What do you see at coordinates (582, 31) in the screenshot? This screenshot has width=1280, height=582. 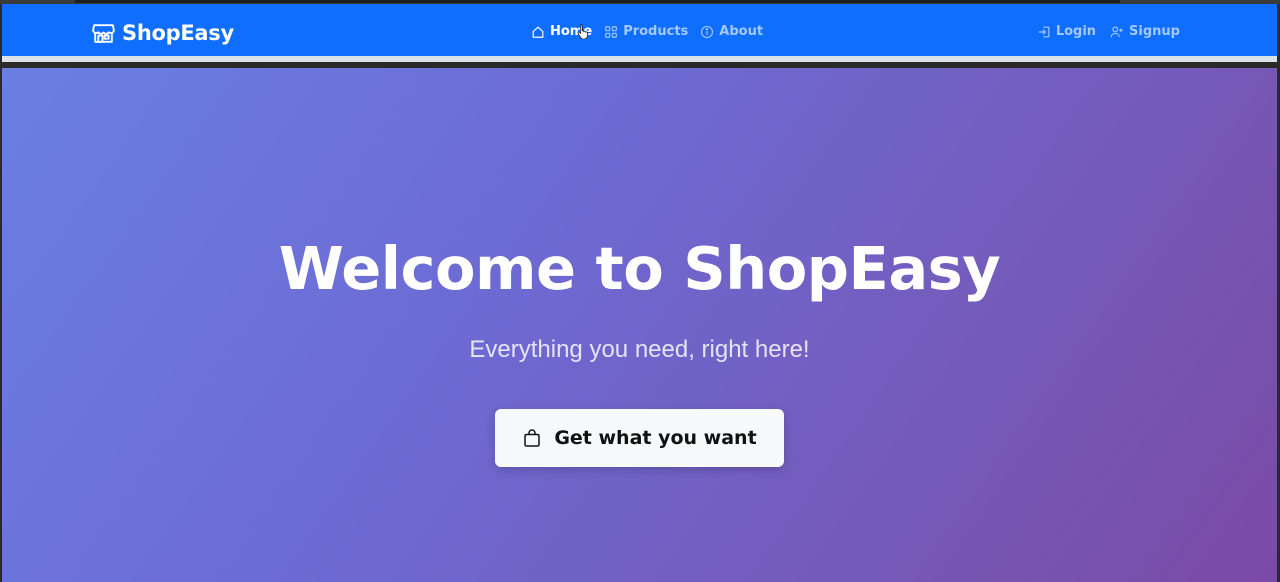 I see `mouse-cursor-icon` at bounding box center [582, 31].